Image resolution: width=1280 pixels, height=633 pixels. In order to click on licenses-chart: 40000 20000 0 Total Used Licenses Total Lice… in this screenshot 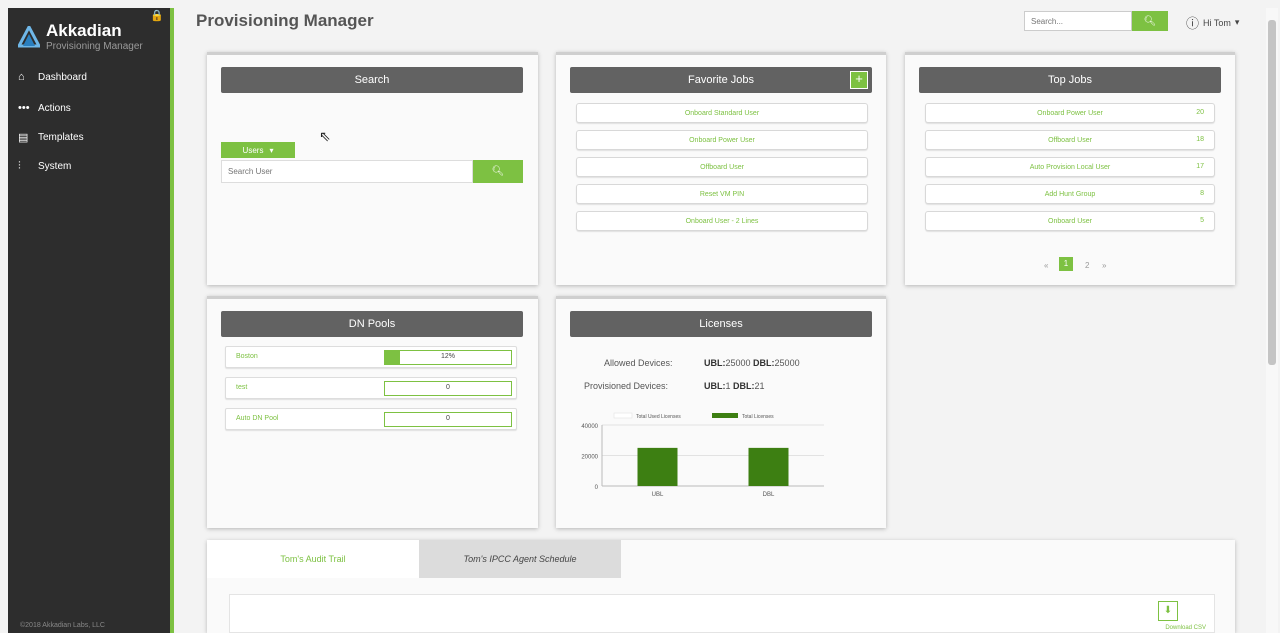, I will do `click(702, 455)`.